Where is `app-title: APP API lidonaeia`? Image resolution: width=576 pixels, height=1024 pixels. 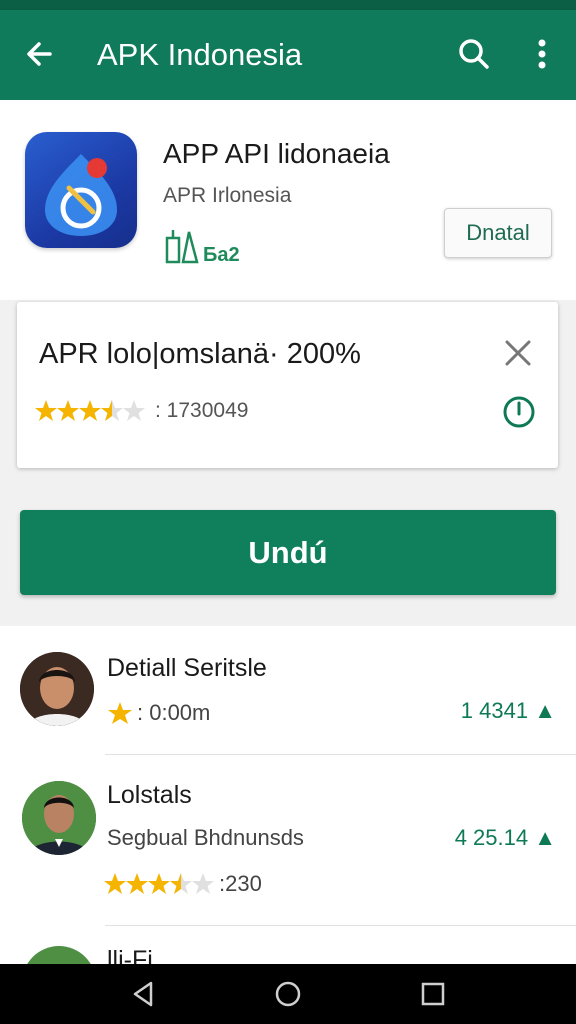 app-title: APP API lidonaeia is located at coordinates (276, 153).